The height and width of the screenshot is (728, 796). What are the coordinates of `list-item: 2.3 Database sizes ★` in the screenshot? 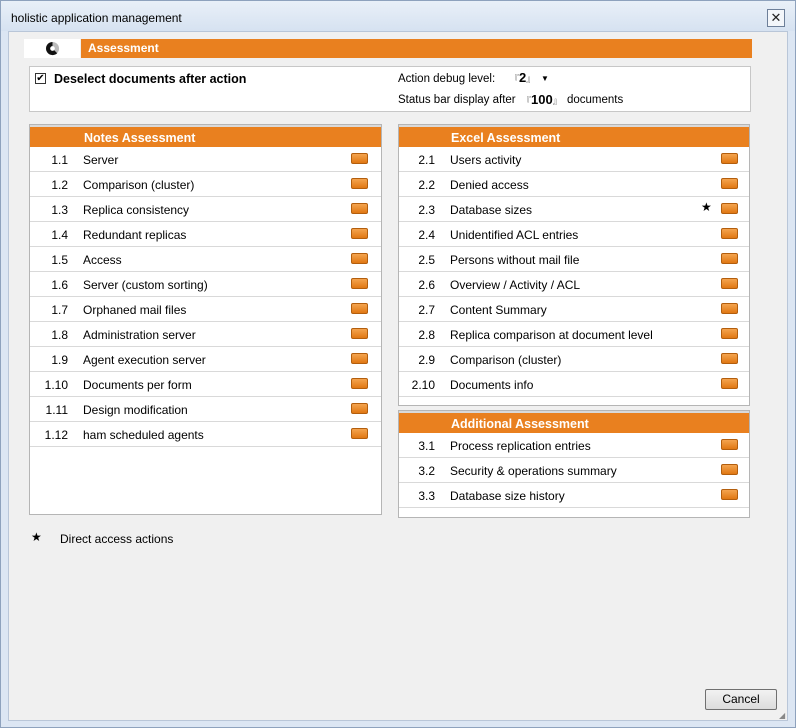 It's located at (574, 209).